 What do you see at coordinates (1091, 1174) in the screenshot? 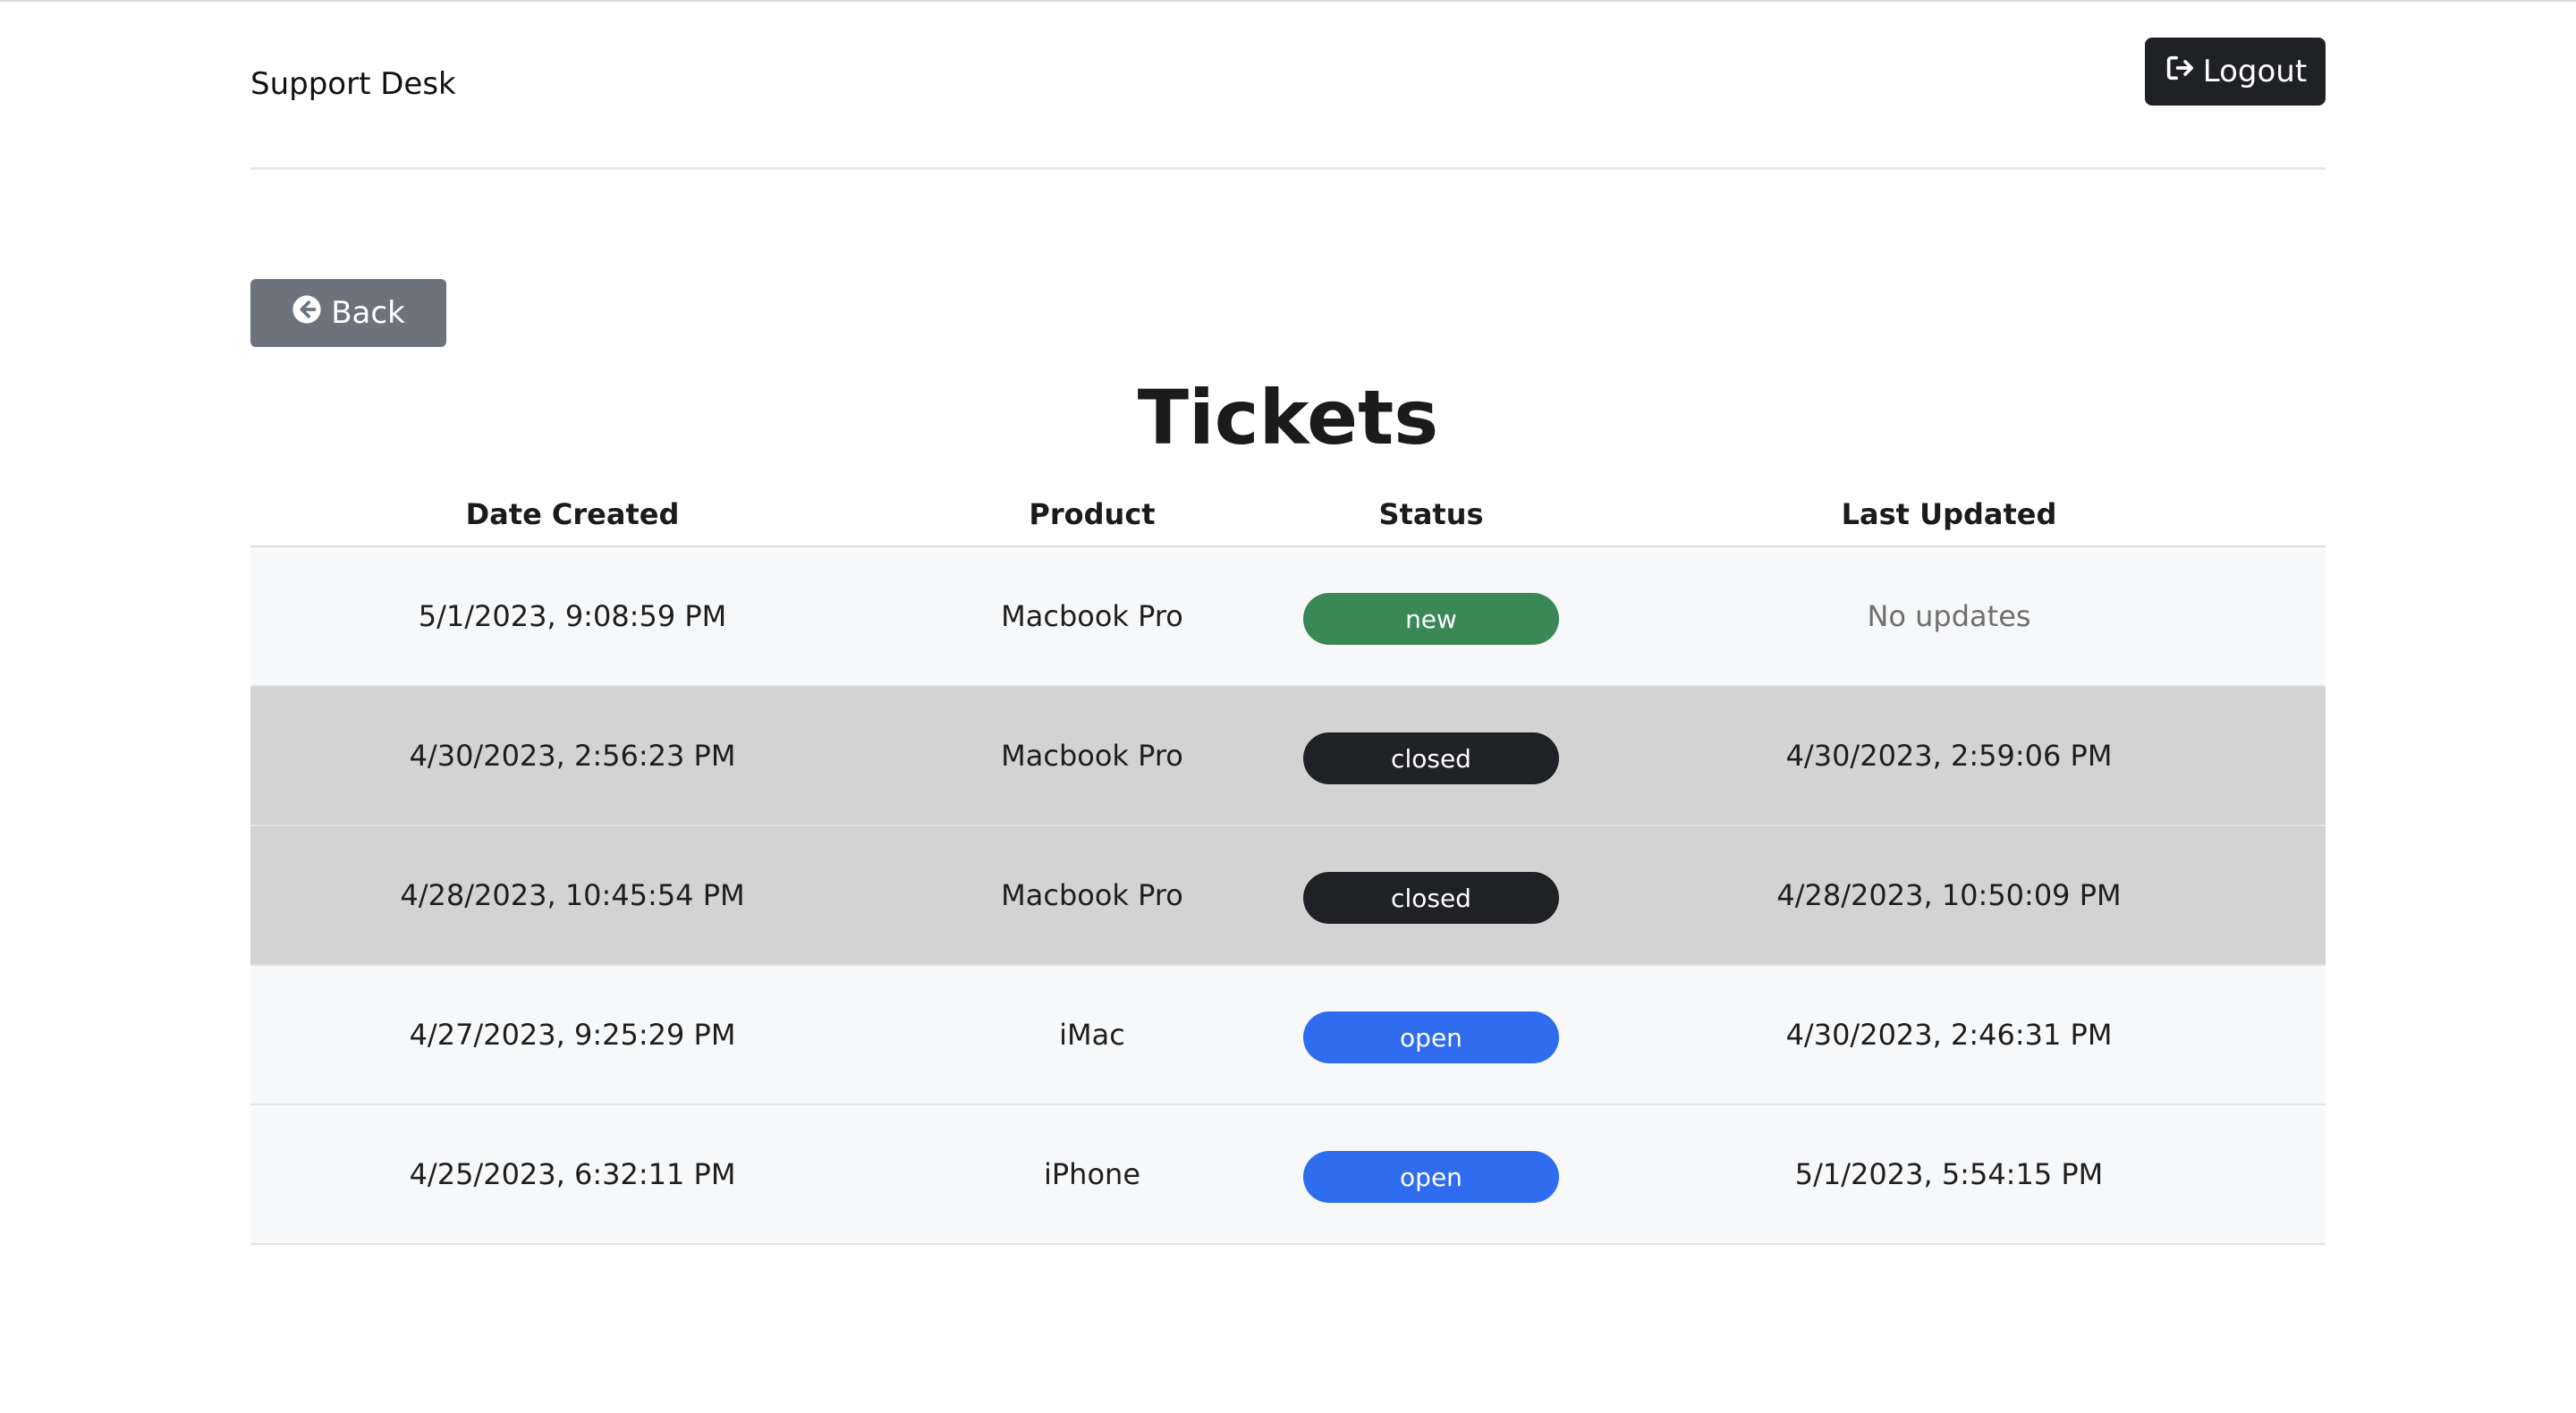
I see `cell-product: iPhone` at bounding box center [1091, 1174].